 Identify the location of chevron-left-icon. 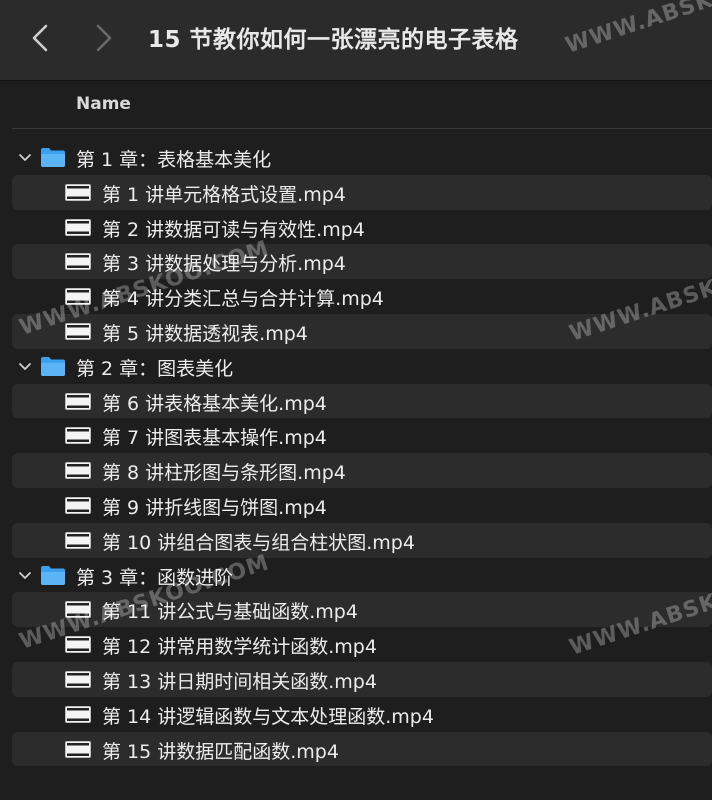
(40, 38).